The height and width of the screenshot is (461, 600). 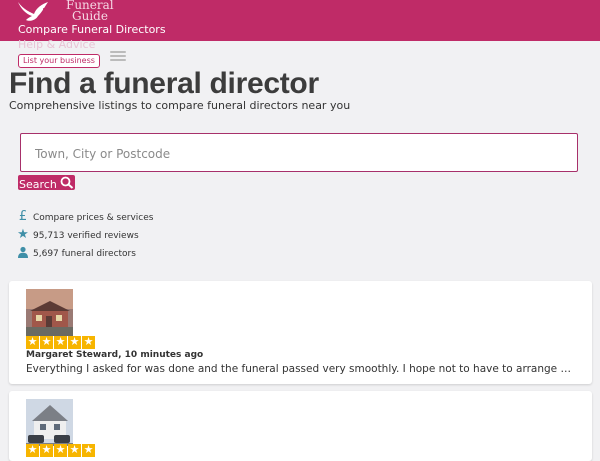 I want to click on logo-text: Funeral Guide, so click(x=90, y=11).